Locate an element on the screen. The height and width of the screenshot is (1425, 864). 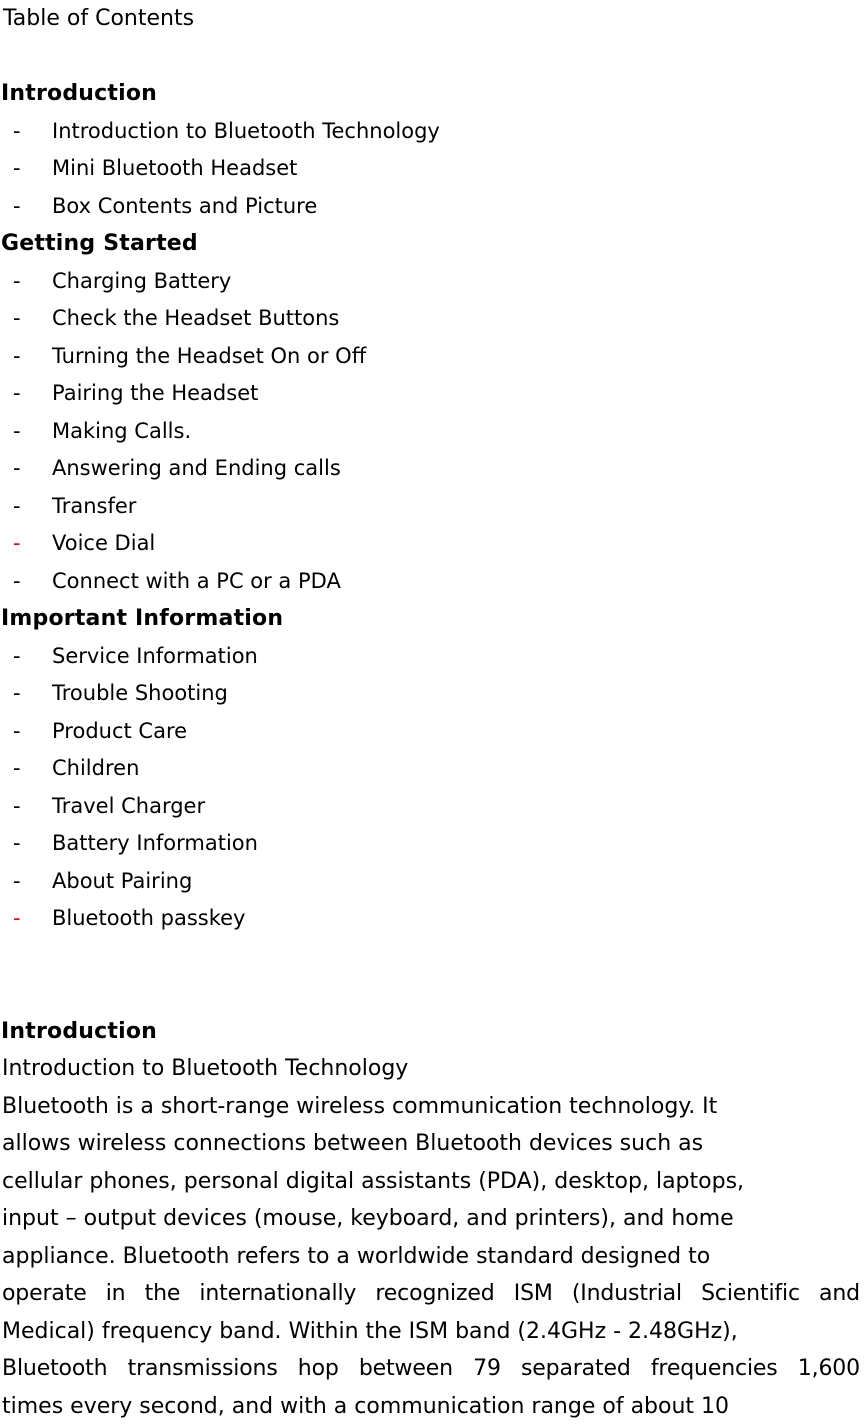
toc-entry: - Box Contents and Picture is located at coordinates (432, 207).